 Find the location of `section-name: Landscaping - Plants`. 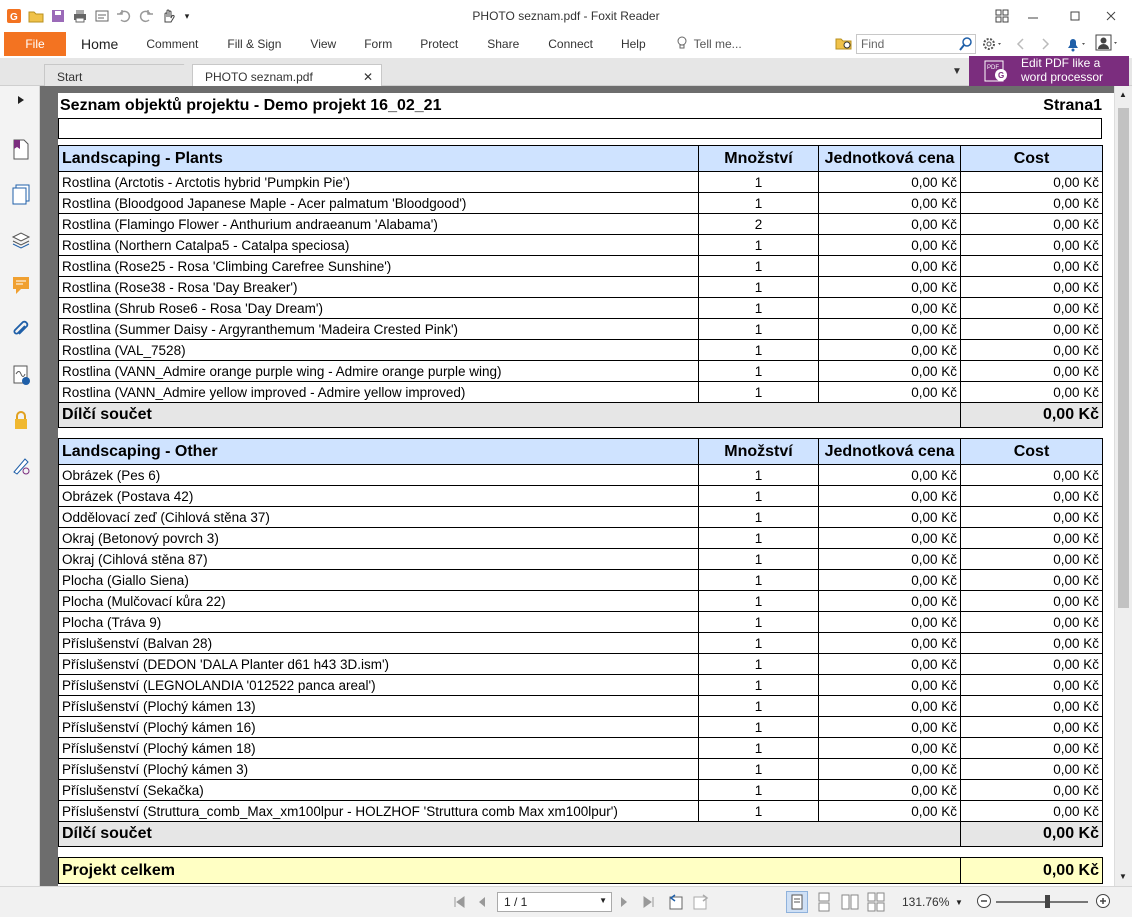

section-name: Landscaping - Plants is located at coordinates (378, 158).